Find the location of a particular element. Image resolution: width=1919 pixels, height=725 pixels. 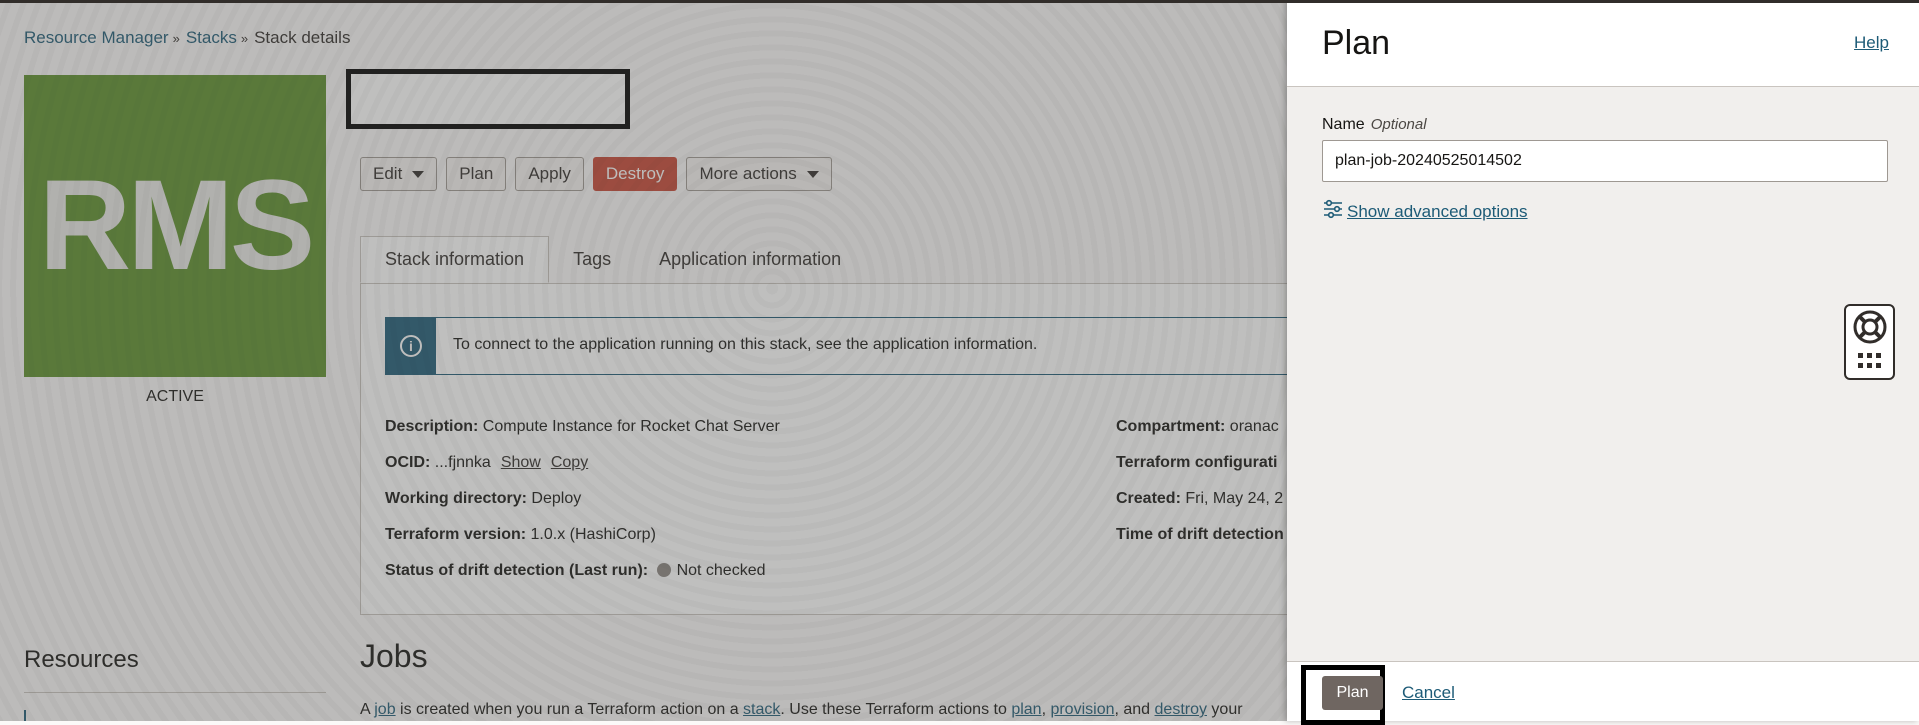

top-border is located at coordinates (959, 1).